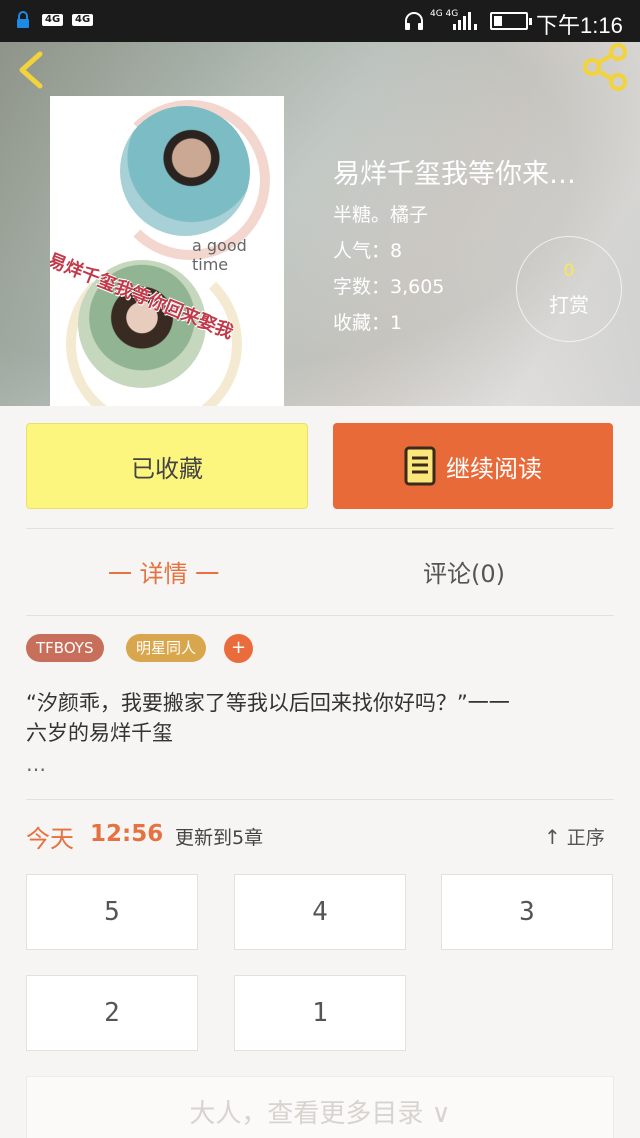 The height and width of the screenshot is (1138, 640). I want to click on arrow-up-icon: ↑, so click(552, 837).